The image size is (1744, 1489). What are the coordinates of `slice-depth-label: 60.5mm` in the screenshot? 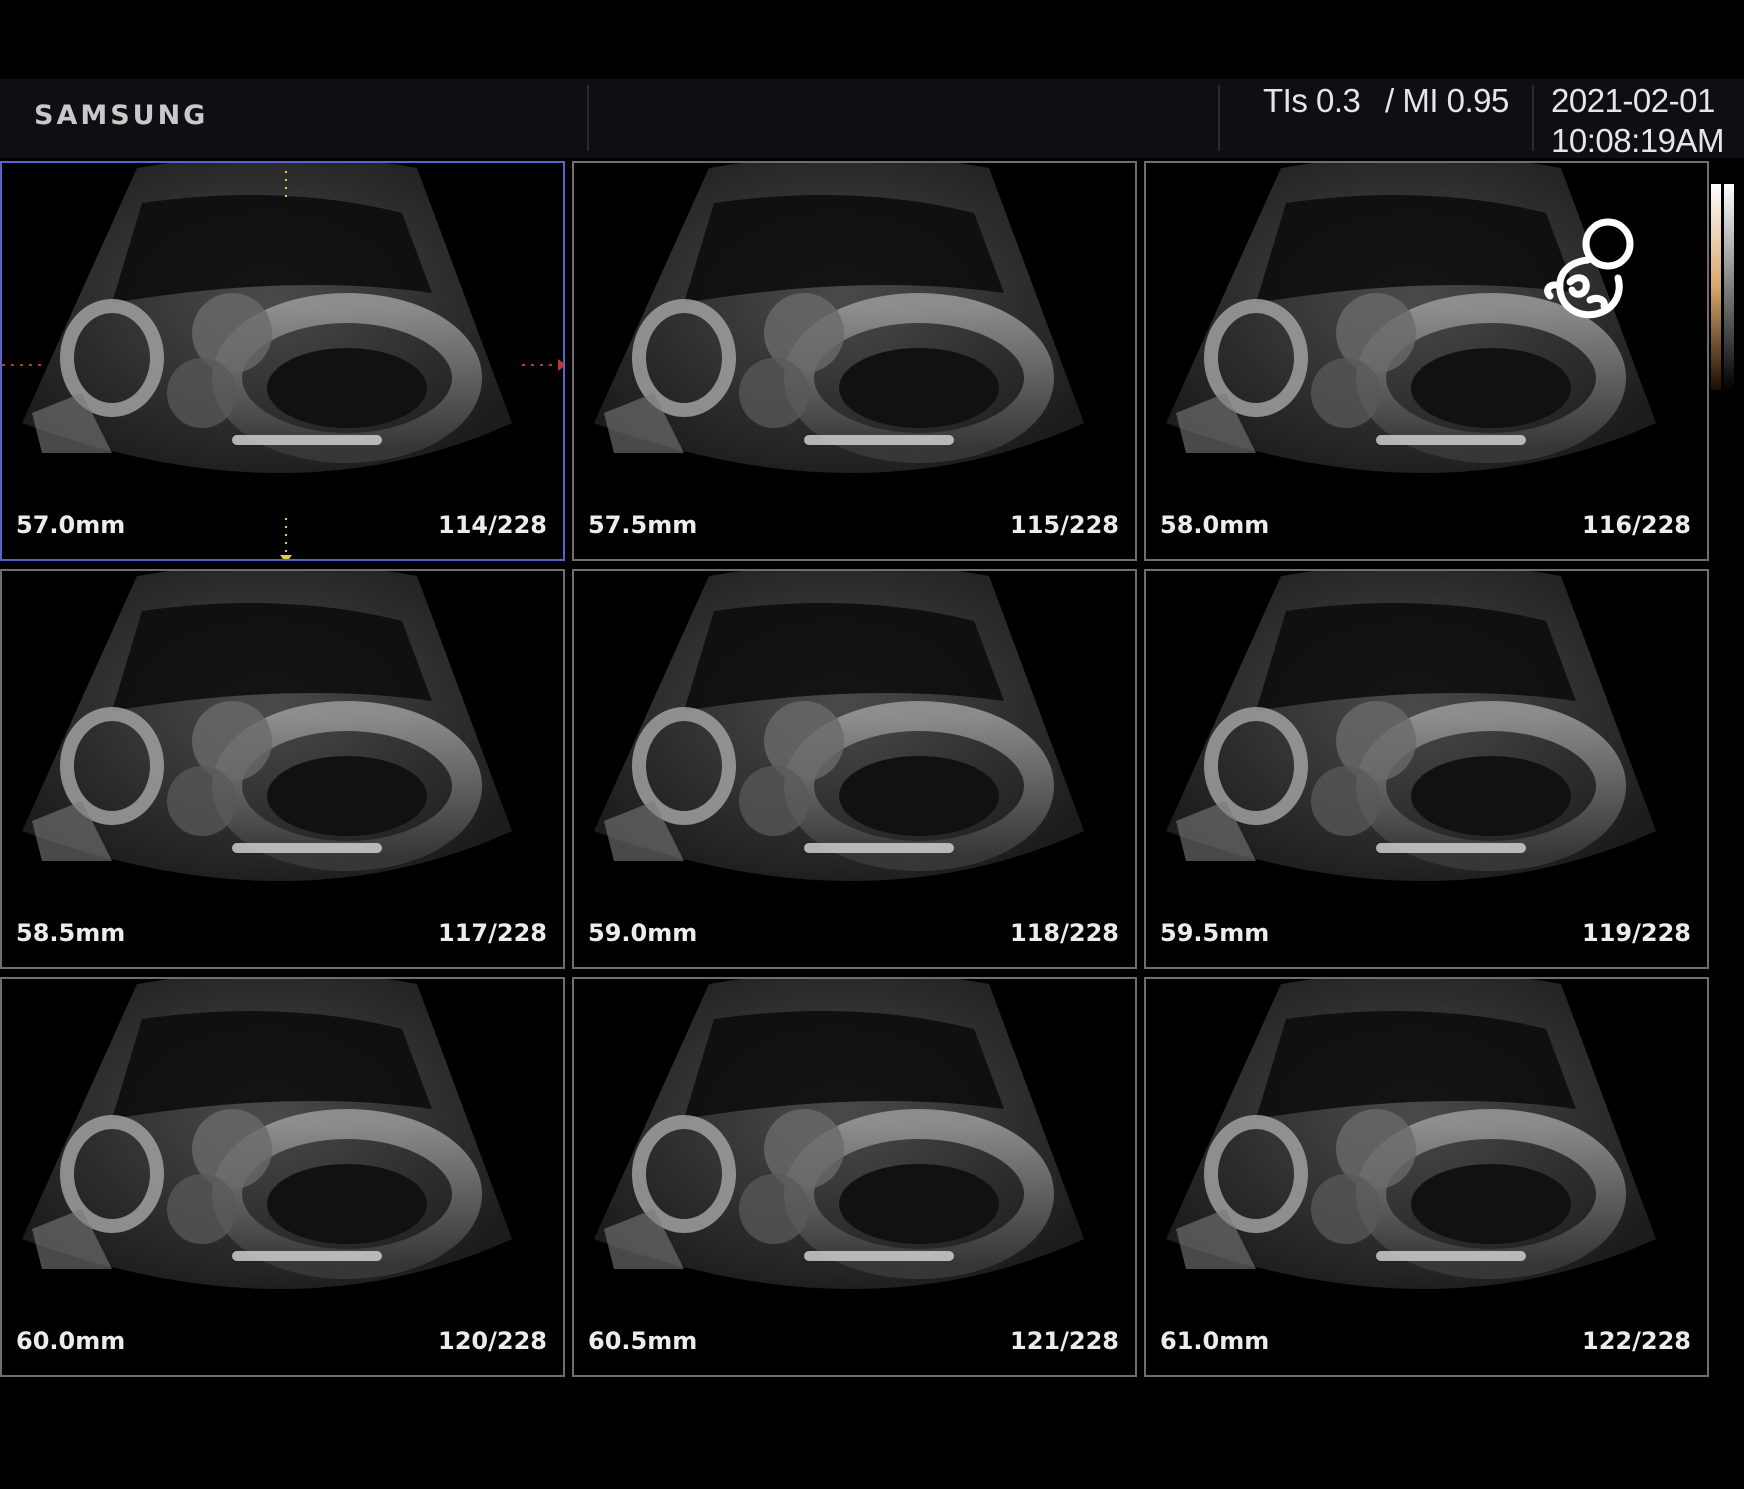 It's located at (643, 1341).